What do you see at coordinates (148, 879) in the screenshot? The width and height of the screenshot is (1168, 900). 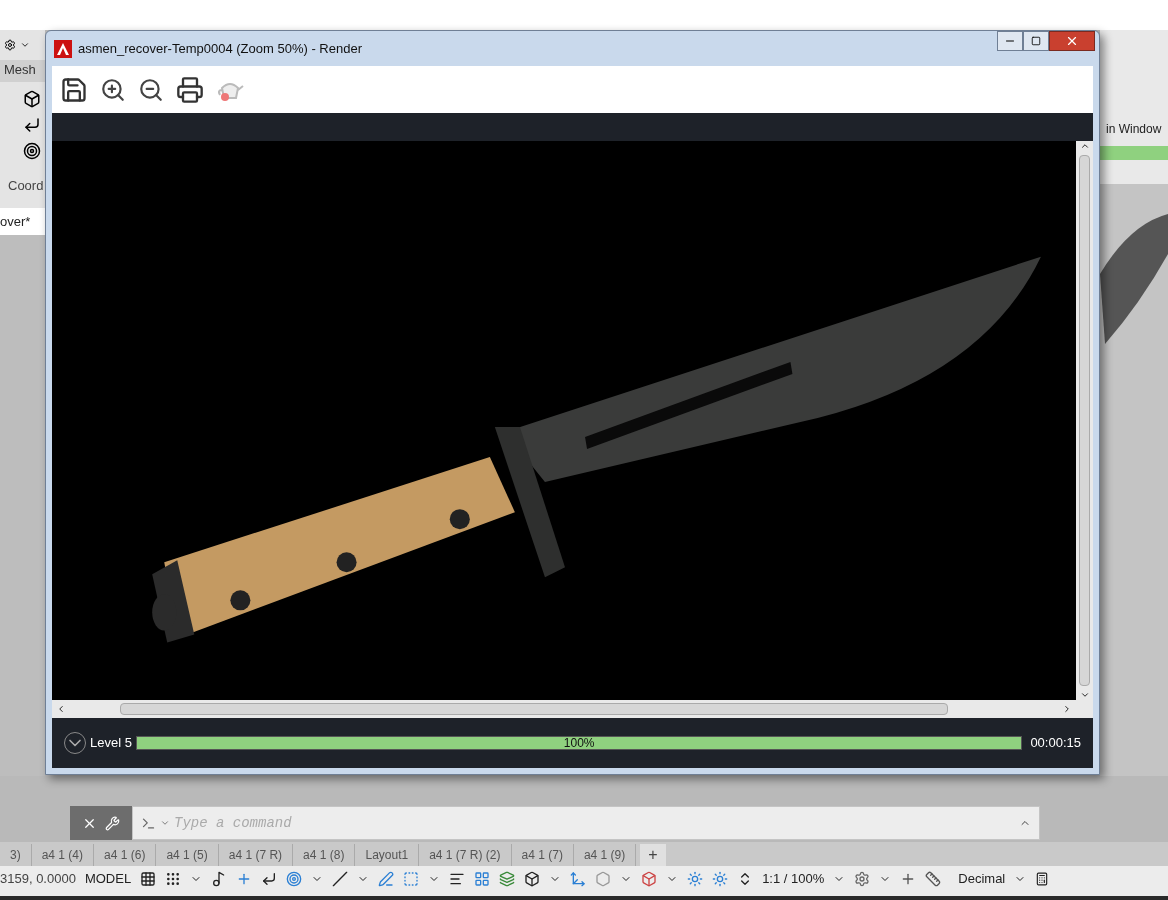 I see `grid-icon` at bounding box center [148, 879].